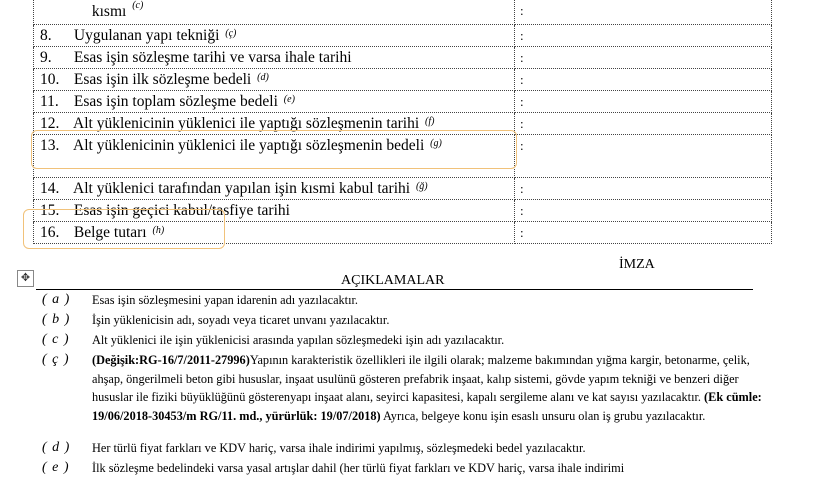 Image resolution: width=819 pixels, height=480 pixels. Describe the element at coordinates (50, 123) in the screenshot. I see `row-number: 12.` at that location.